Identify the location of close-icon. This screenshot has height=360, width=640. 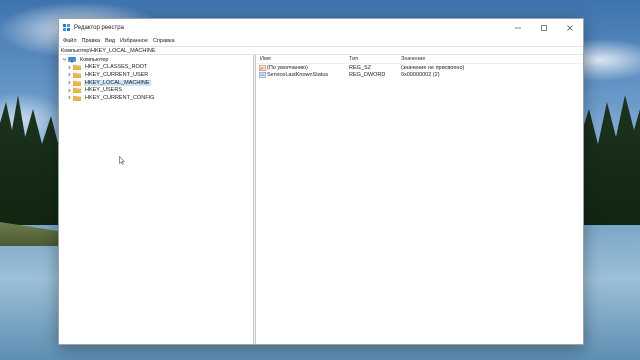
(570, 27).